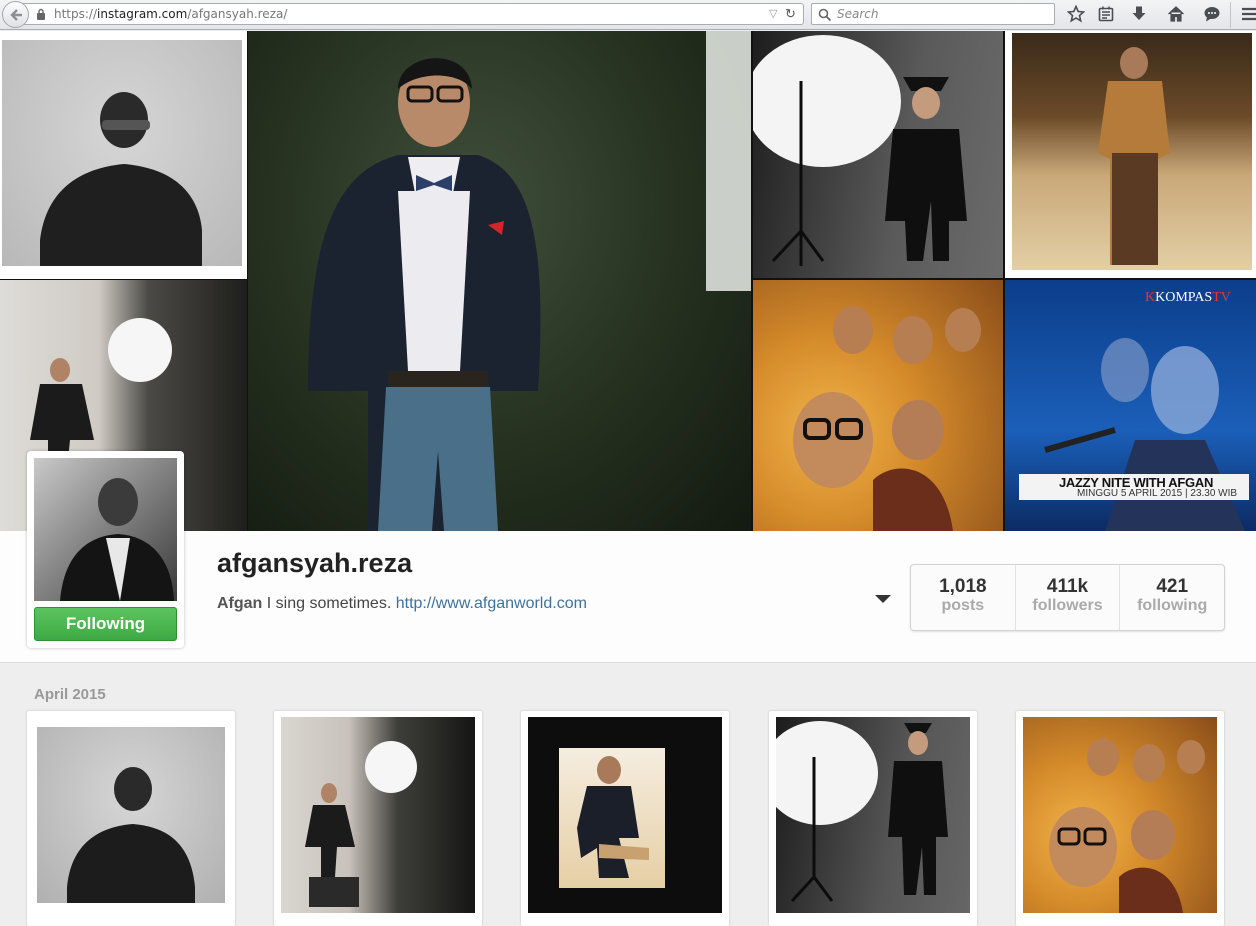  What do you see at coordinates (315, 563) in the screenshot?
I see `profile-username: afgansyah.reza` at bounding box center [315, 563].